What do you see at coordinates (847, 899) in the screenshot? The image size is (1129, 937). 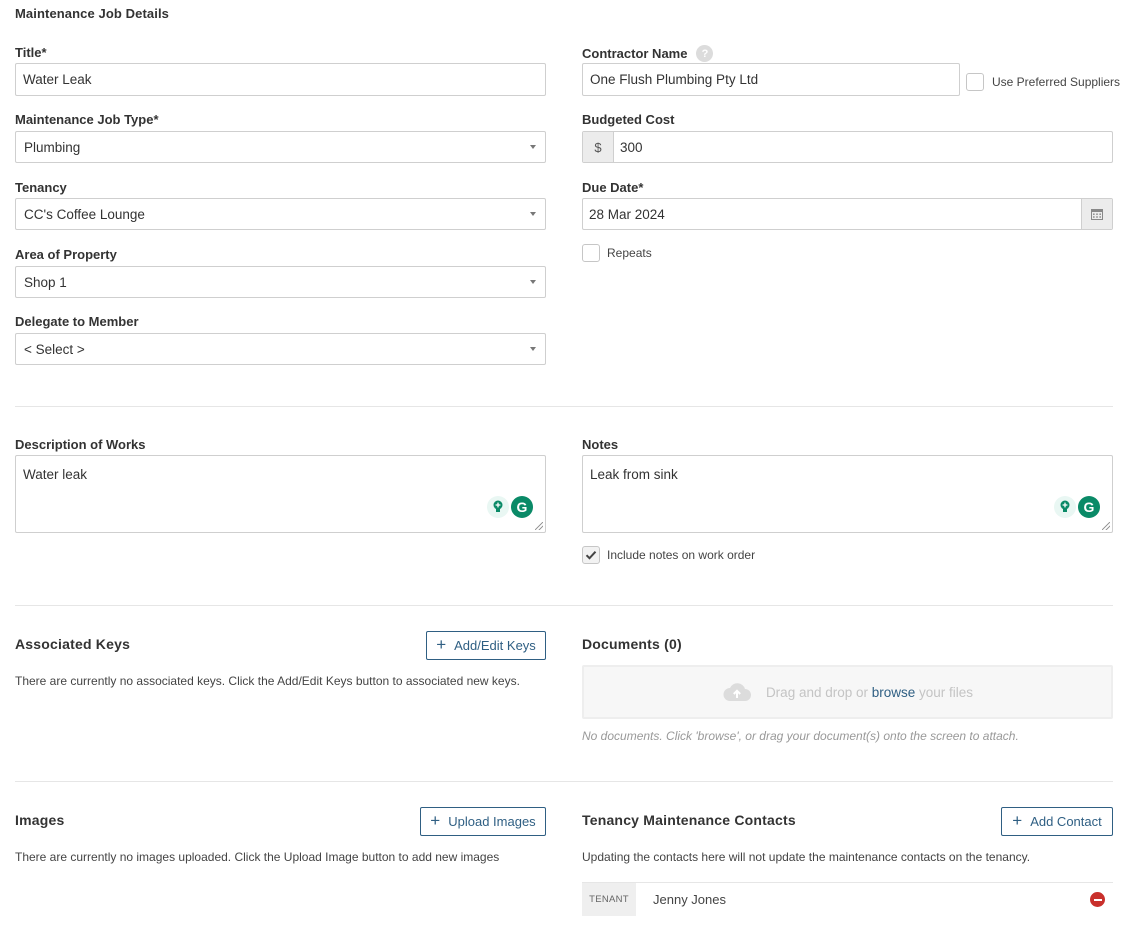 I see `contact-row: TENANT Jenny Jones` at bounding box center [847, 899].